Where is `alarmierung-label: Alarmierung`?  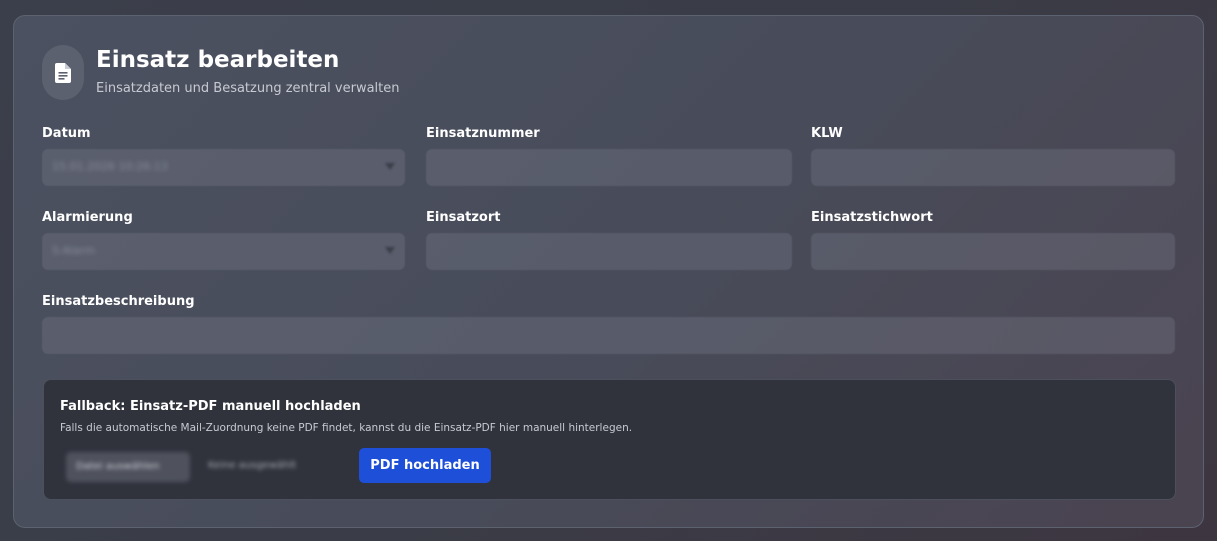
alarmierung-label: Alarmierung is located at coordinates (87, 217).